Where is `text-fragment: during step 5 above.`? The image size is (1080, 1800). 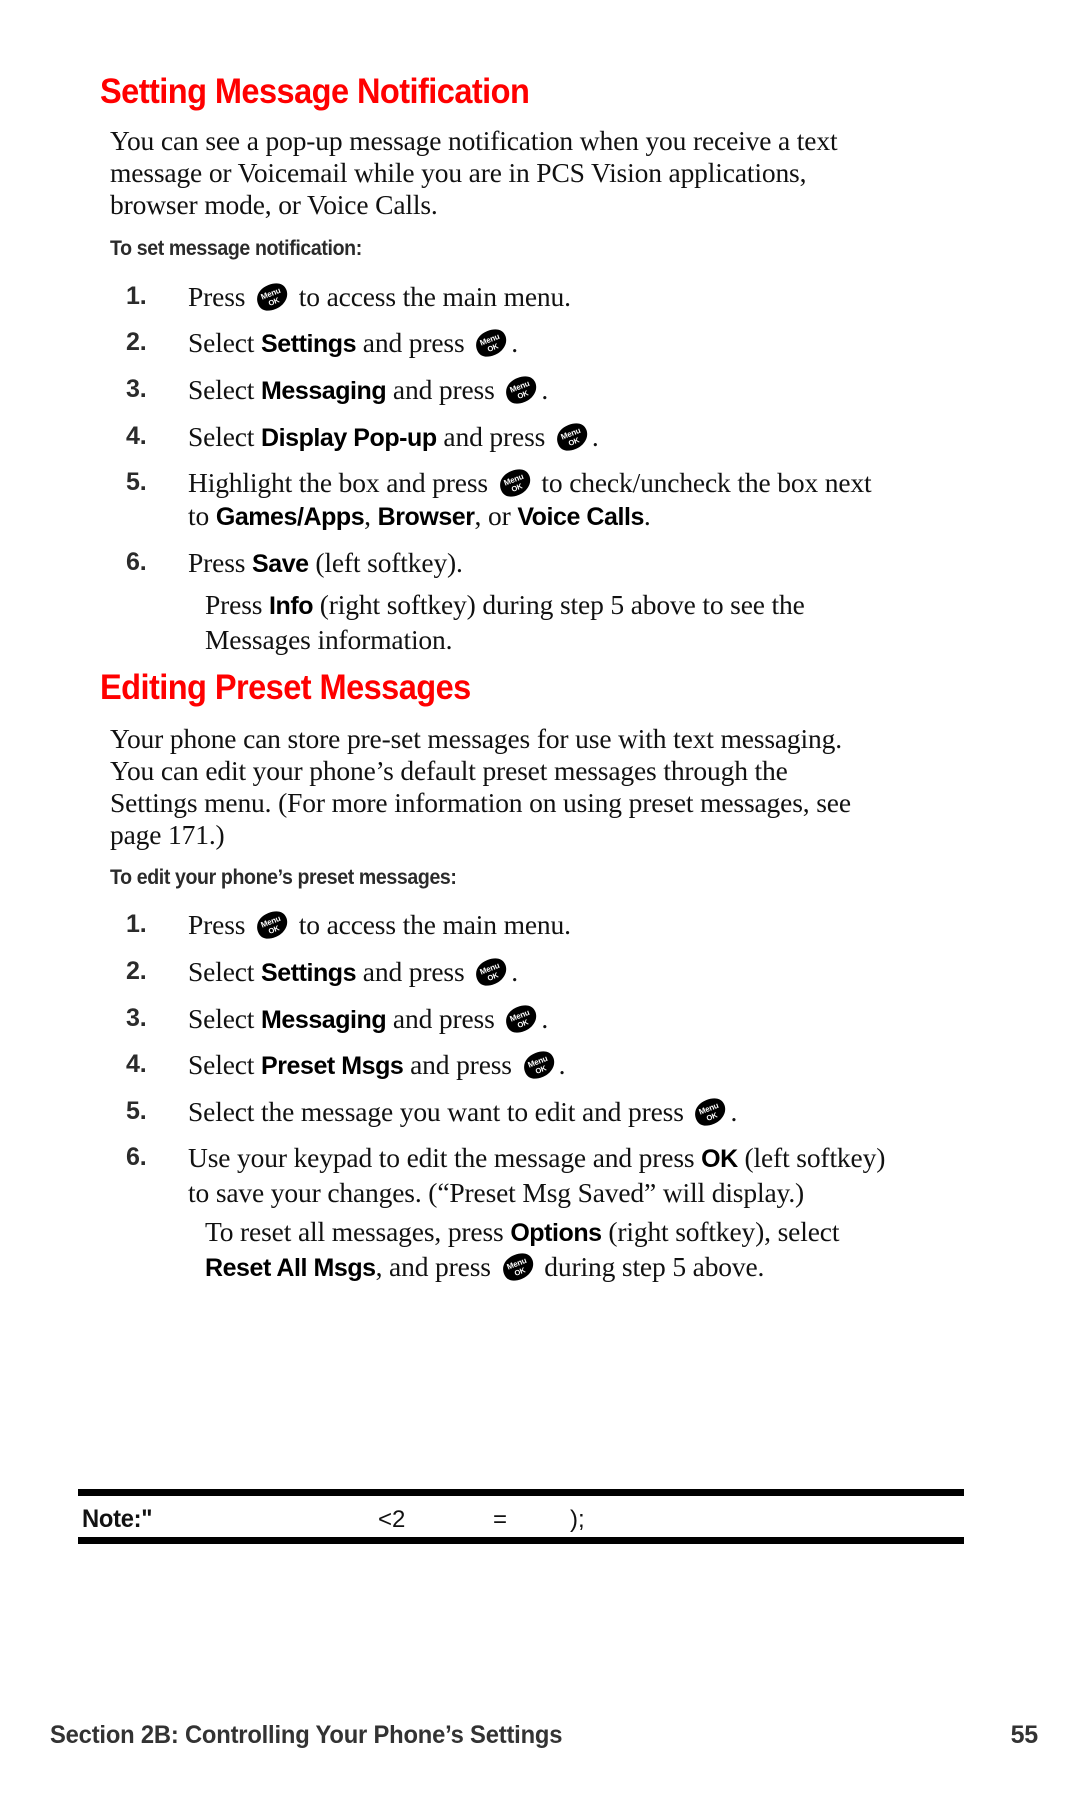
text-fragment: during step 5 above. is located at coordinates (651, 1266).